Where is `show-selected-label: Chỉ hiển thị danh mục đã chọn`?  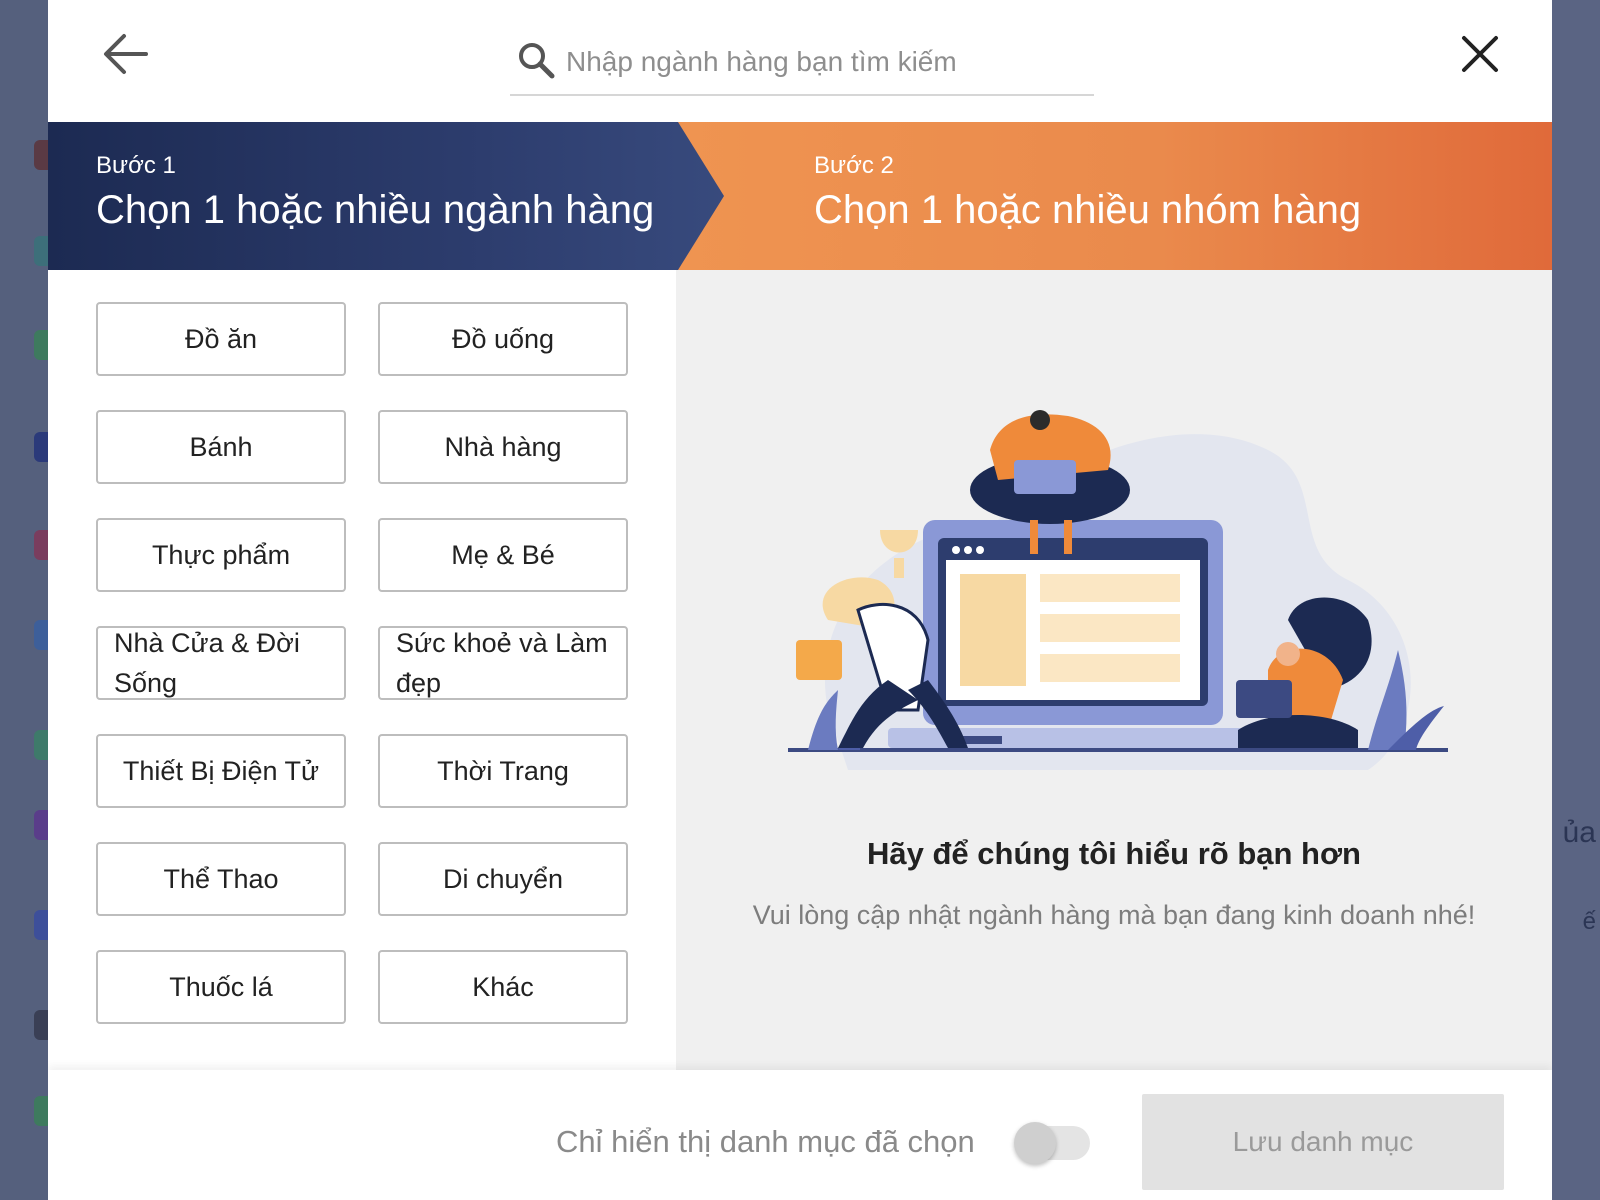
show-selected-label: Chỉ hiển thị danh mục đã chọn is located at coordinates (765, 1141).